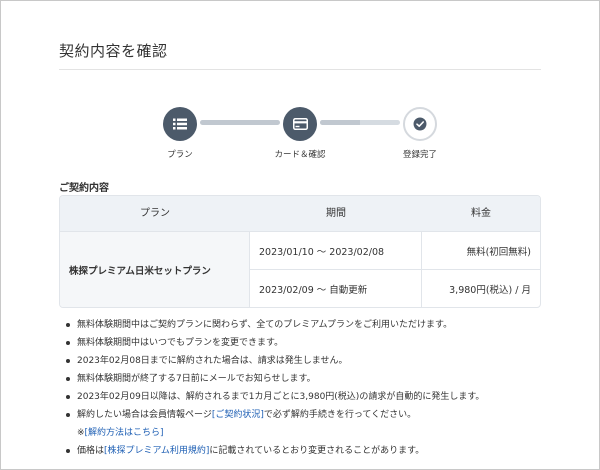 The height and width of the screenshot is (470, 600). I want to click on contract-status-link: [ご契約状況], so click(238, 415).